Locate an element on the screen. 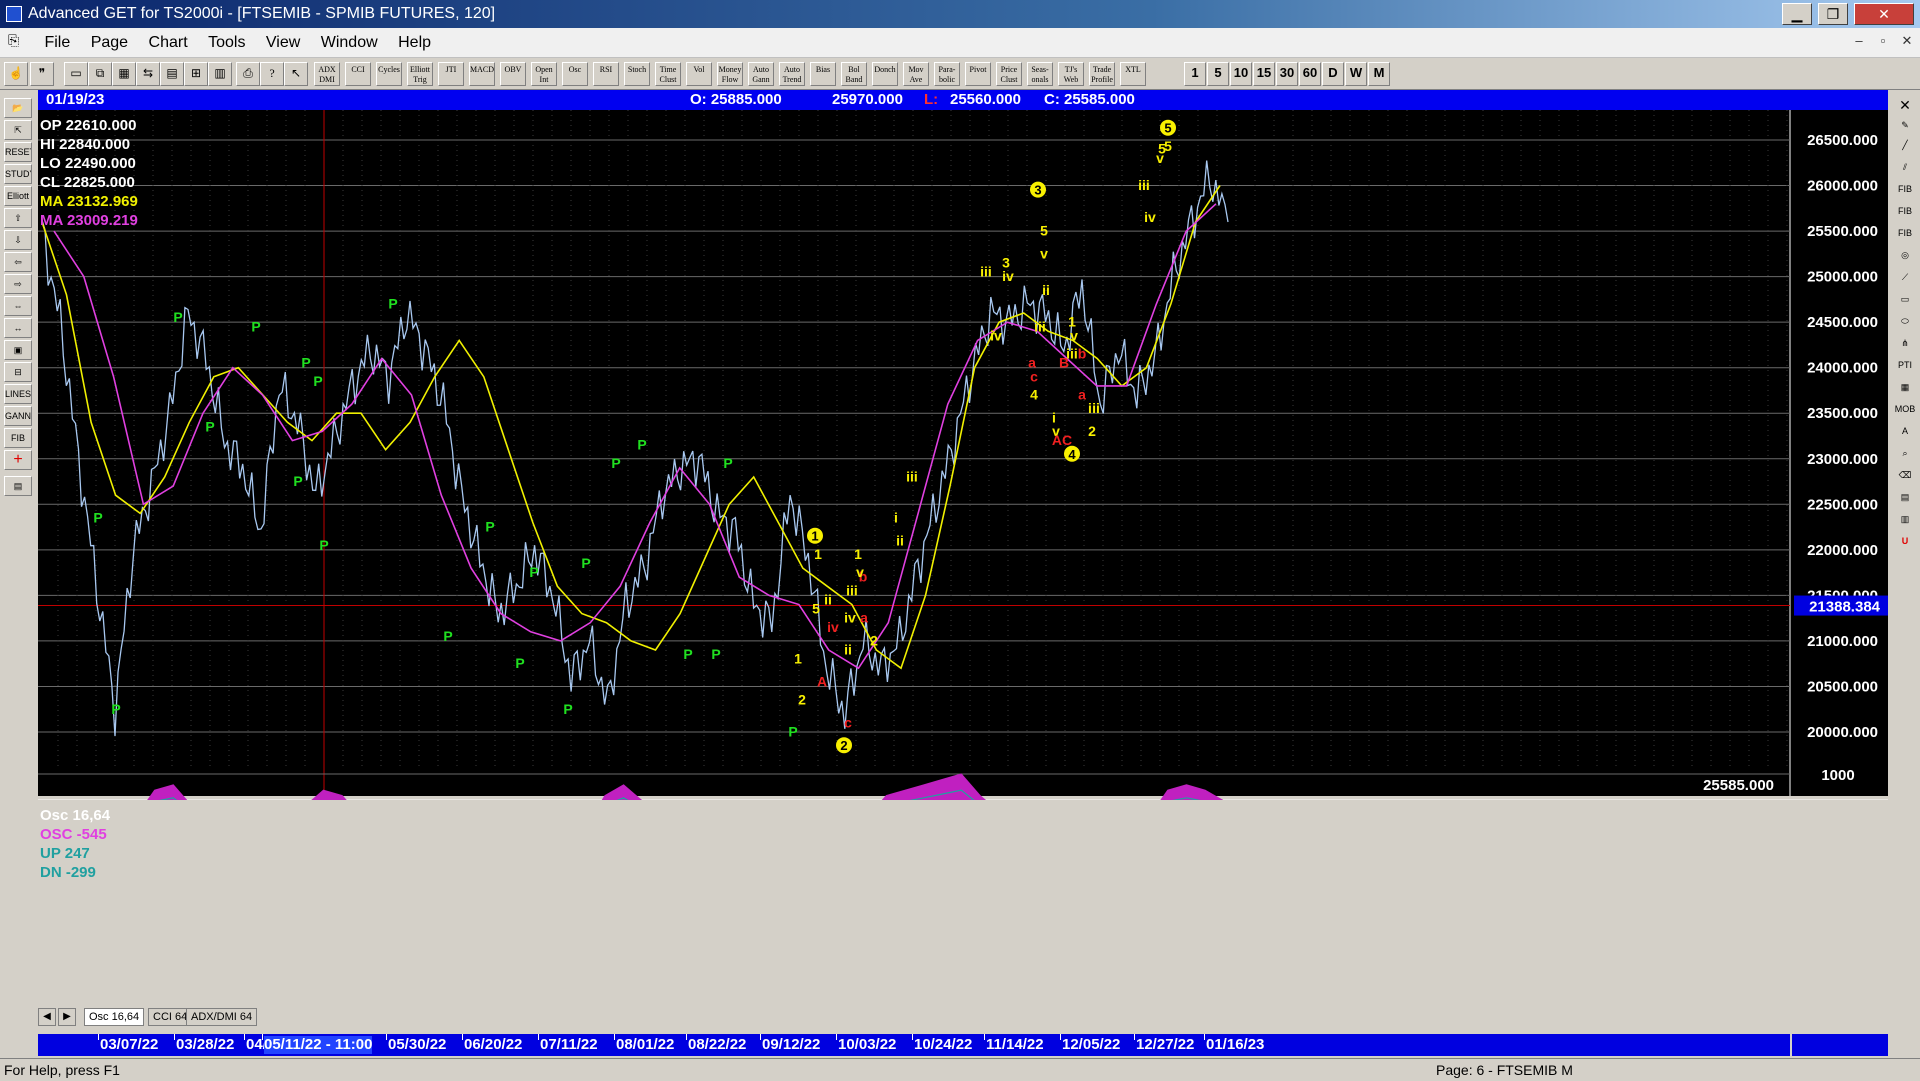 The height and width of the screenshot is (1081, 1920). study-button-vol: Vol is located at coordinates (699, 74).